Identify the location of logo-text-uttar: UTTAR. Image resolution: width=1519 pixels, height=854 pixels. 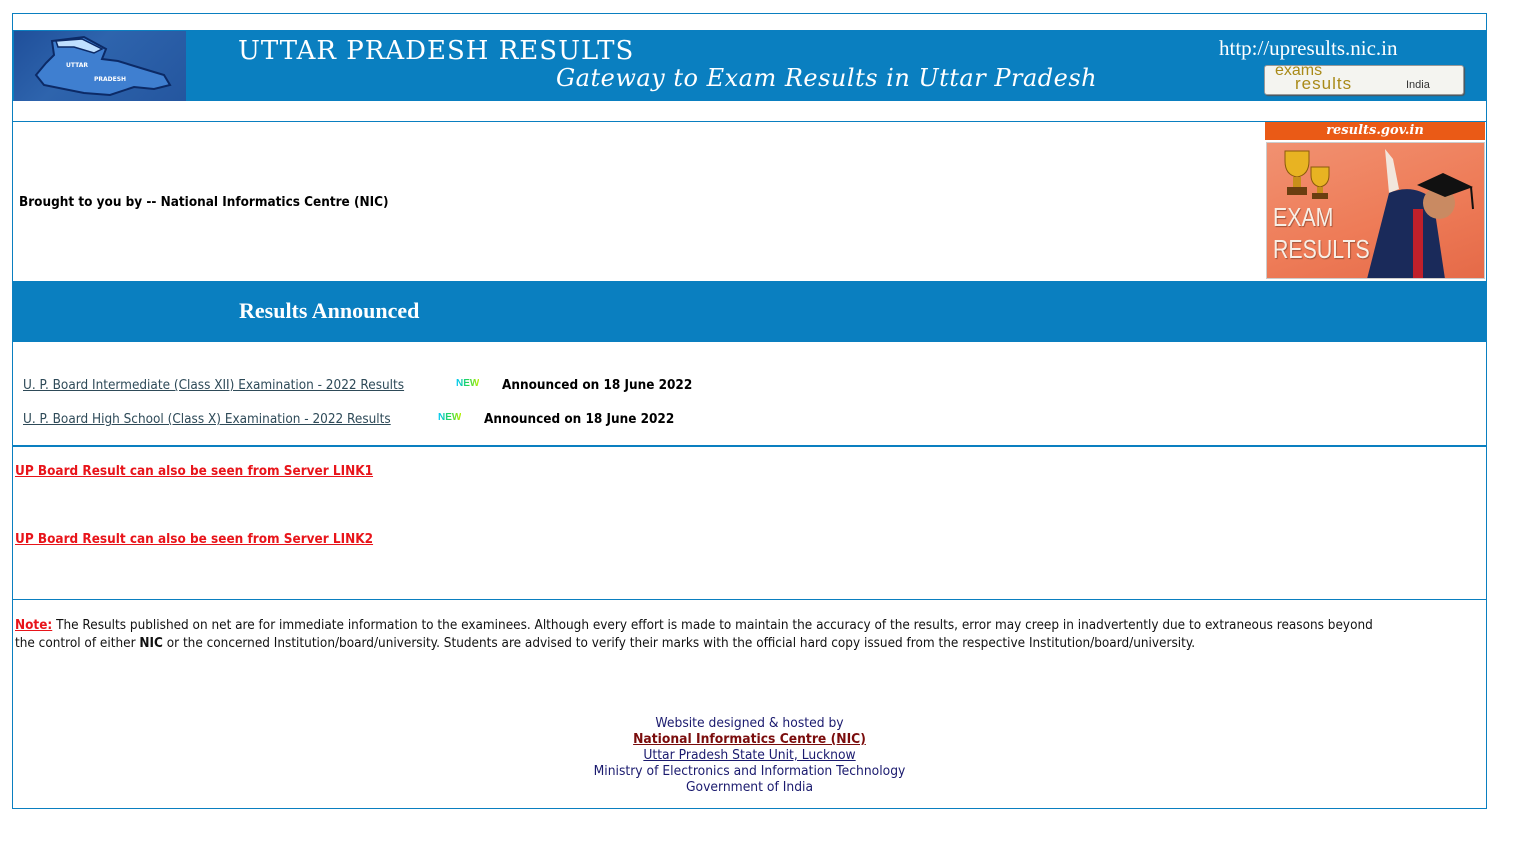
(77, 65).